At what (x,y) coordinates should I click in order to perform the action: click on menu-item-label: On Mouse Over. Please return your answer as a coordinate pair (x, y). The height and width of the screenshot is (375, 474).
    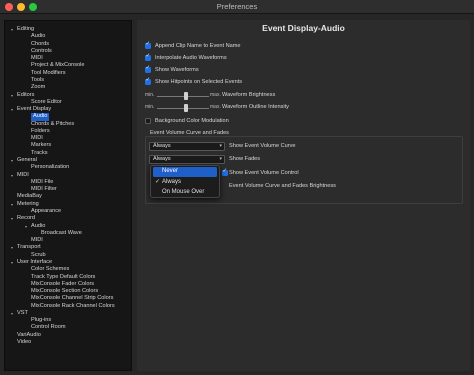
    Looking at the image, I should click on (183, 192).